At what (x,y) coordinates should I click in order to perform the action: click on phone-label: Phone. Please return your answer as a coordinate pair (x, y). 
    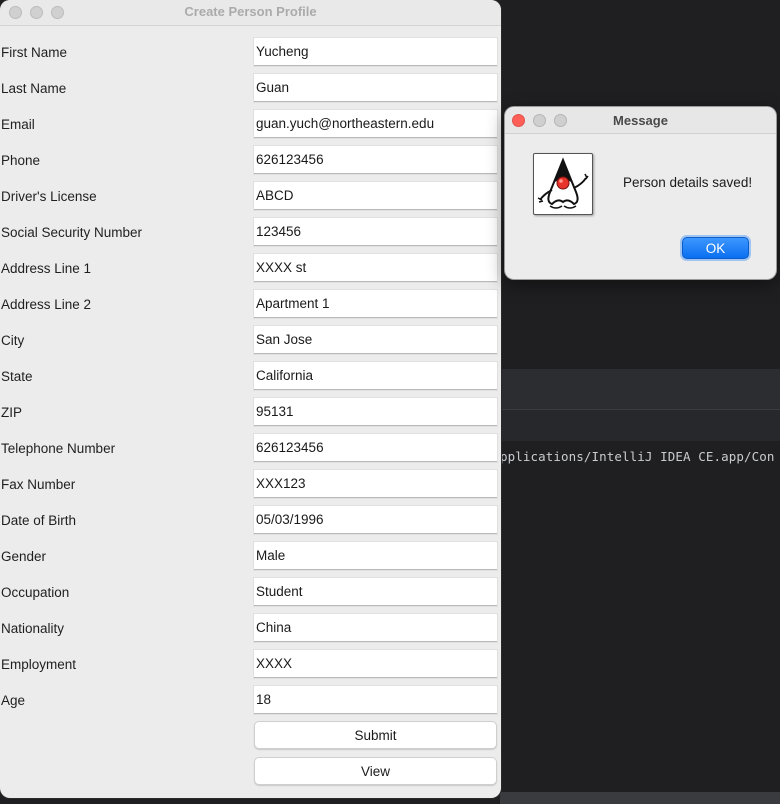
    Looking at the image, I should click on (21, 160).